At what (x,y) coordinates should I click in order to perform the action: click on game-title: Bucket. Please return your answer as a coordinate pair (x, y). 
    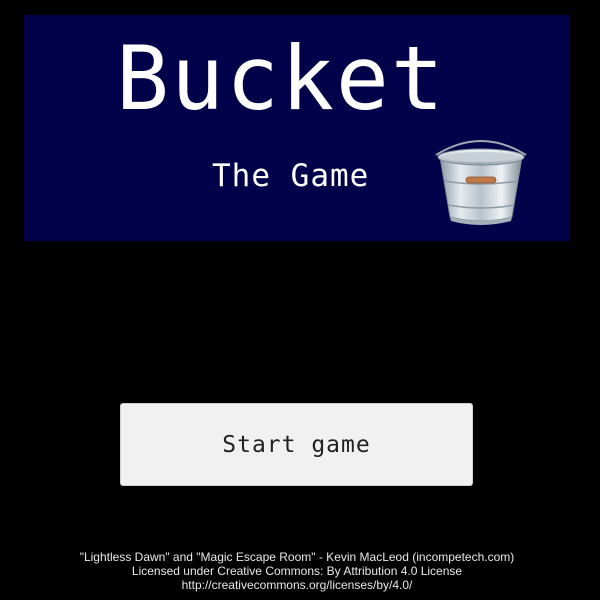
    Looking at the image, I should click on (281, 78).